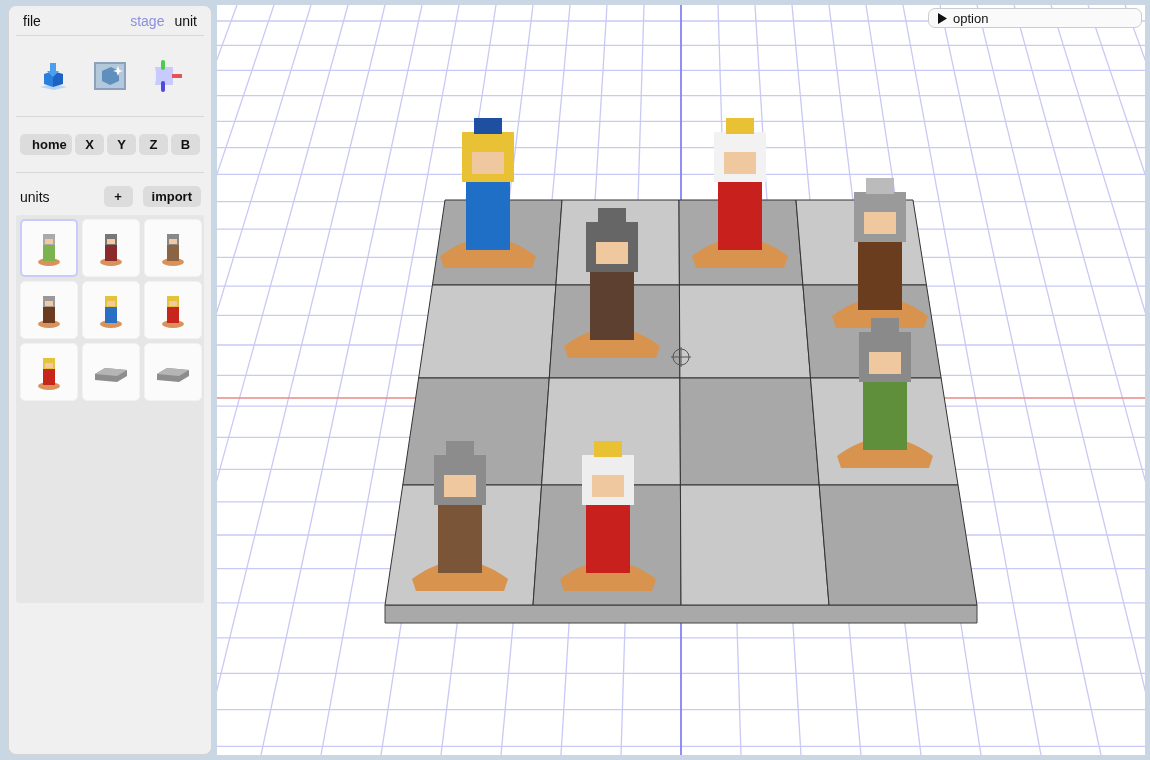  I want to click on add-button: +, so click(118, 196).